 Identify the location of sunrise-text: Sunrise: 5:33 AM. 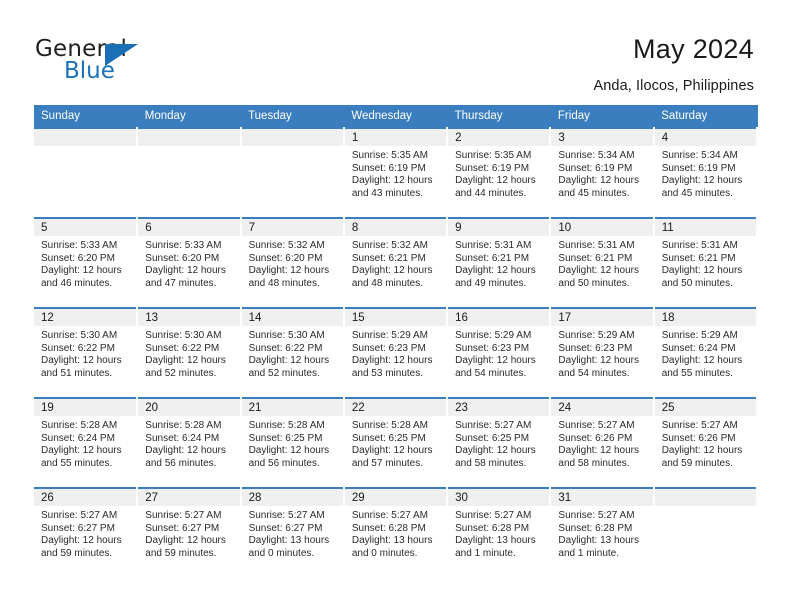
(183, 245).